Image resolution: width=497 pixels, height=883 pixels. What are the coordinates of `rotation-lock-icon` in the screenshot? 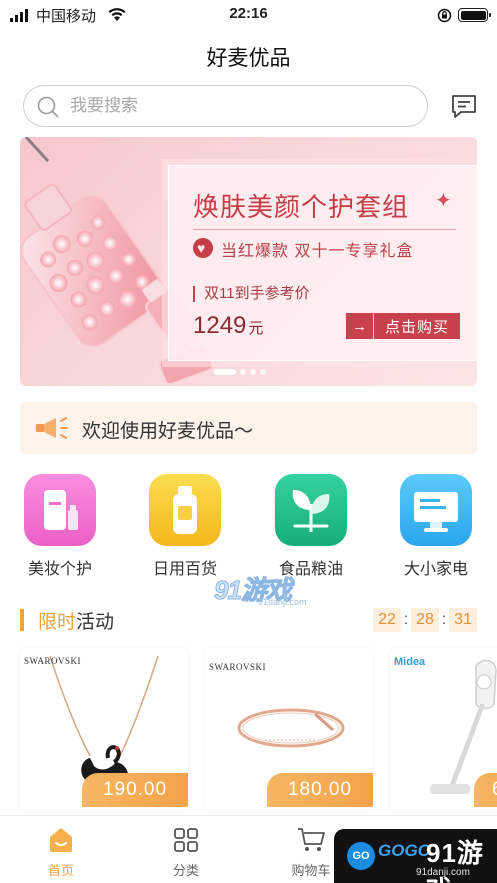 It's located at (444, 15).